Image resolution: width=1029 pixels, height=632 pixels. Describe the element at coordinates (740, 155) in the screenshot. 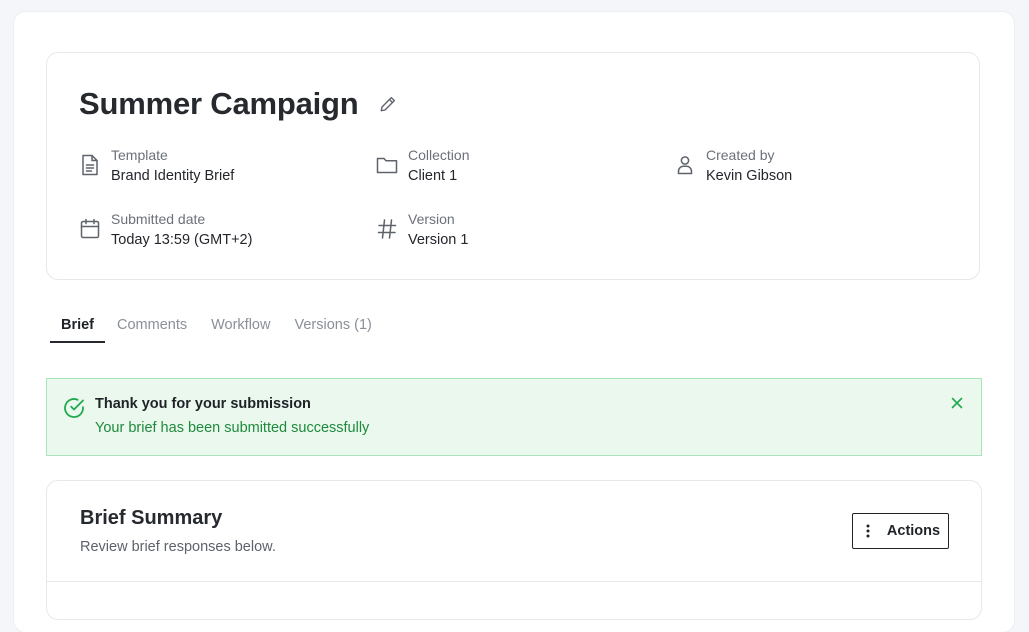

I see `meta-label: Created by` at that location.